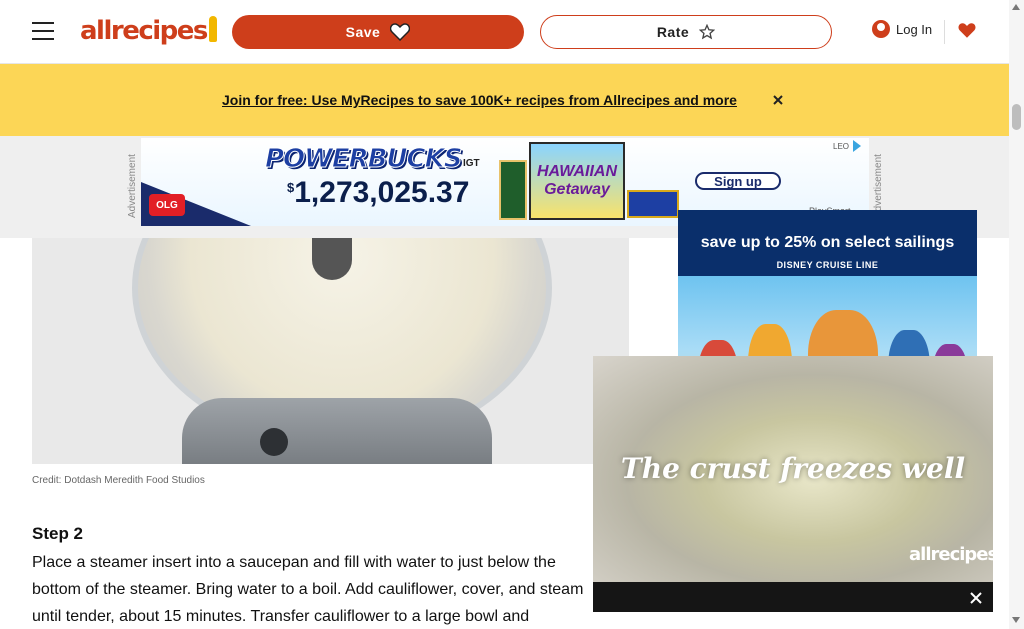 This screenshot has height=629, width=1024. Describe the element at coordinates (793, 597) in the screenshot. I see `video-controls-bar` at that location.